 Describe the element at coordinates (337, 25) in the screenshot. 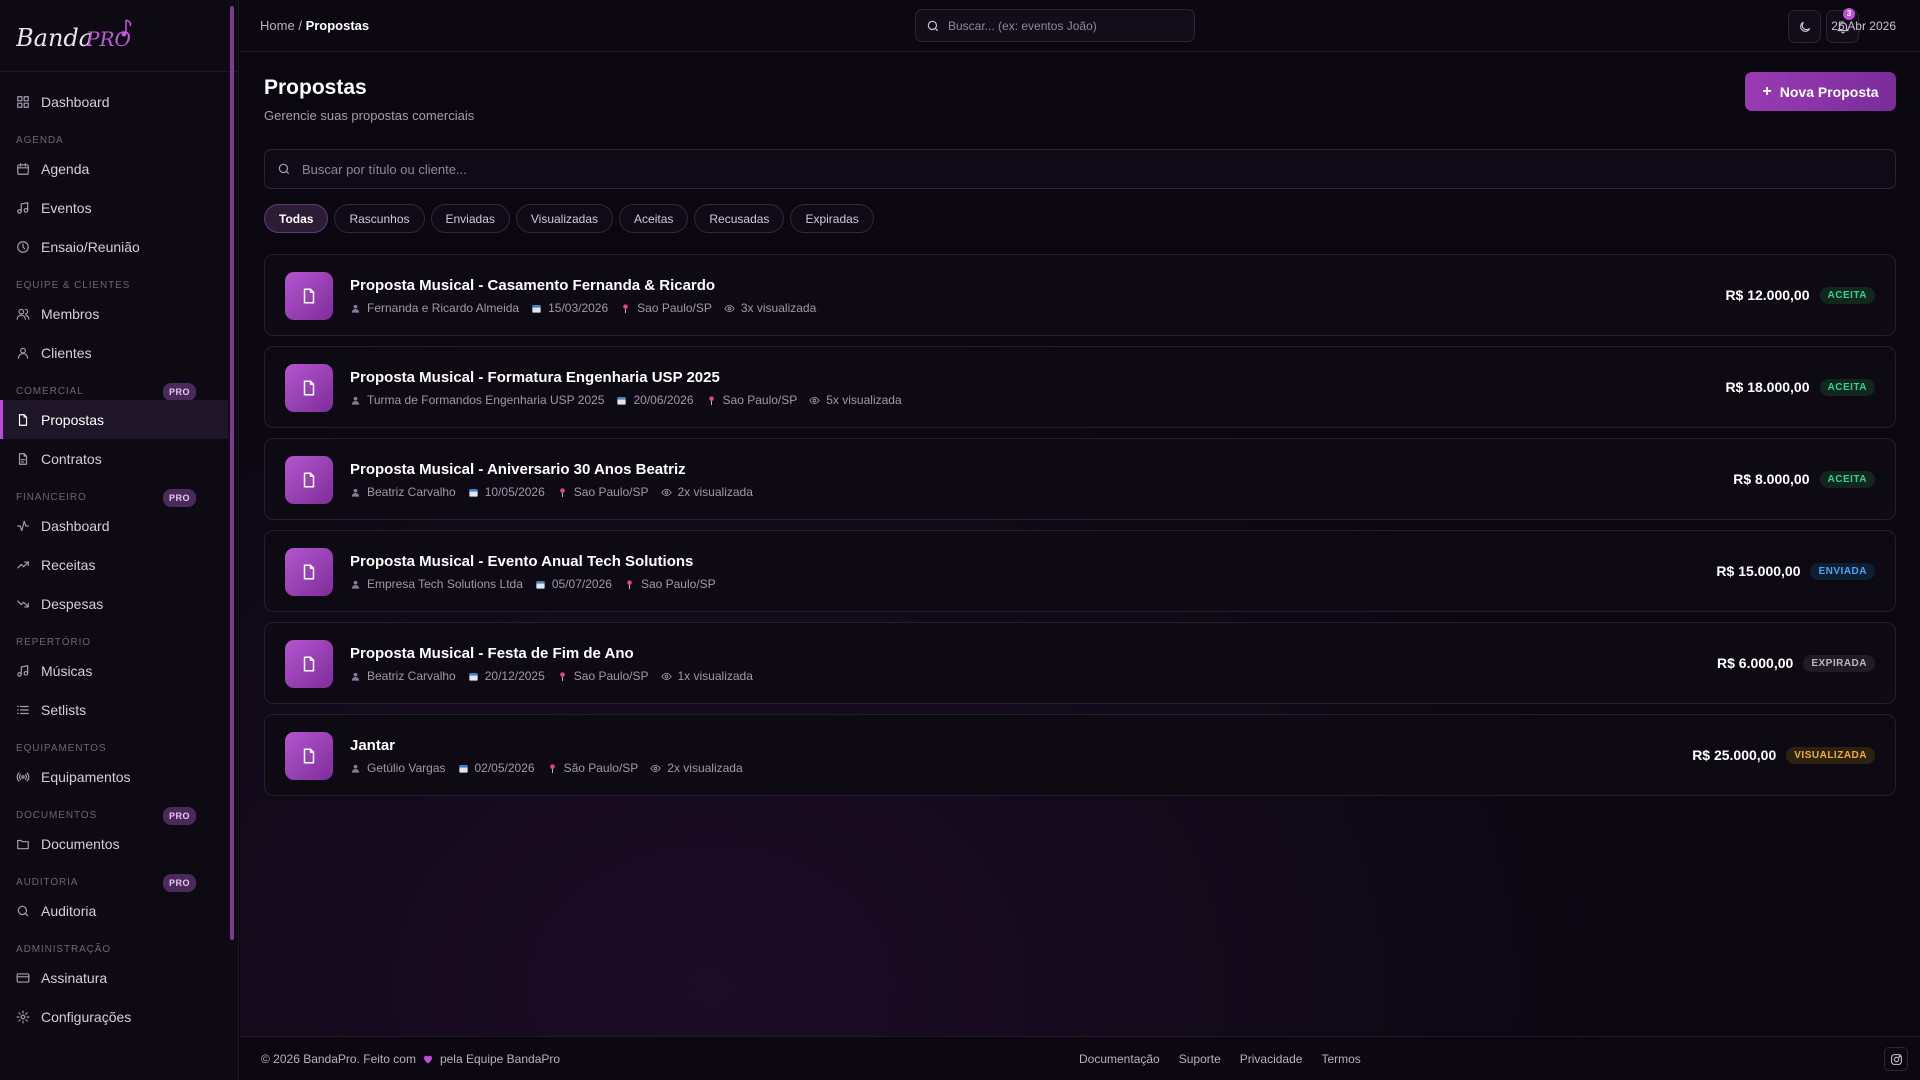

I see `breadcrumb-current: Propostas` at that location.